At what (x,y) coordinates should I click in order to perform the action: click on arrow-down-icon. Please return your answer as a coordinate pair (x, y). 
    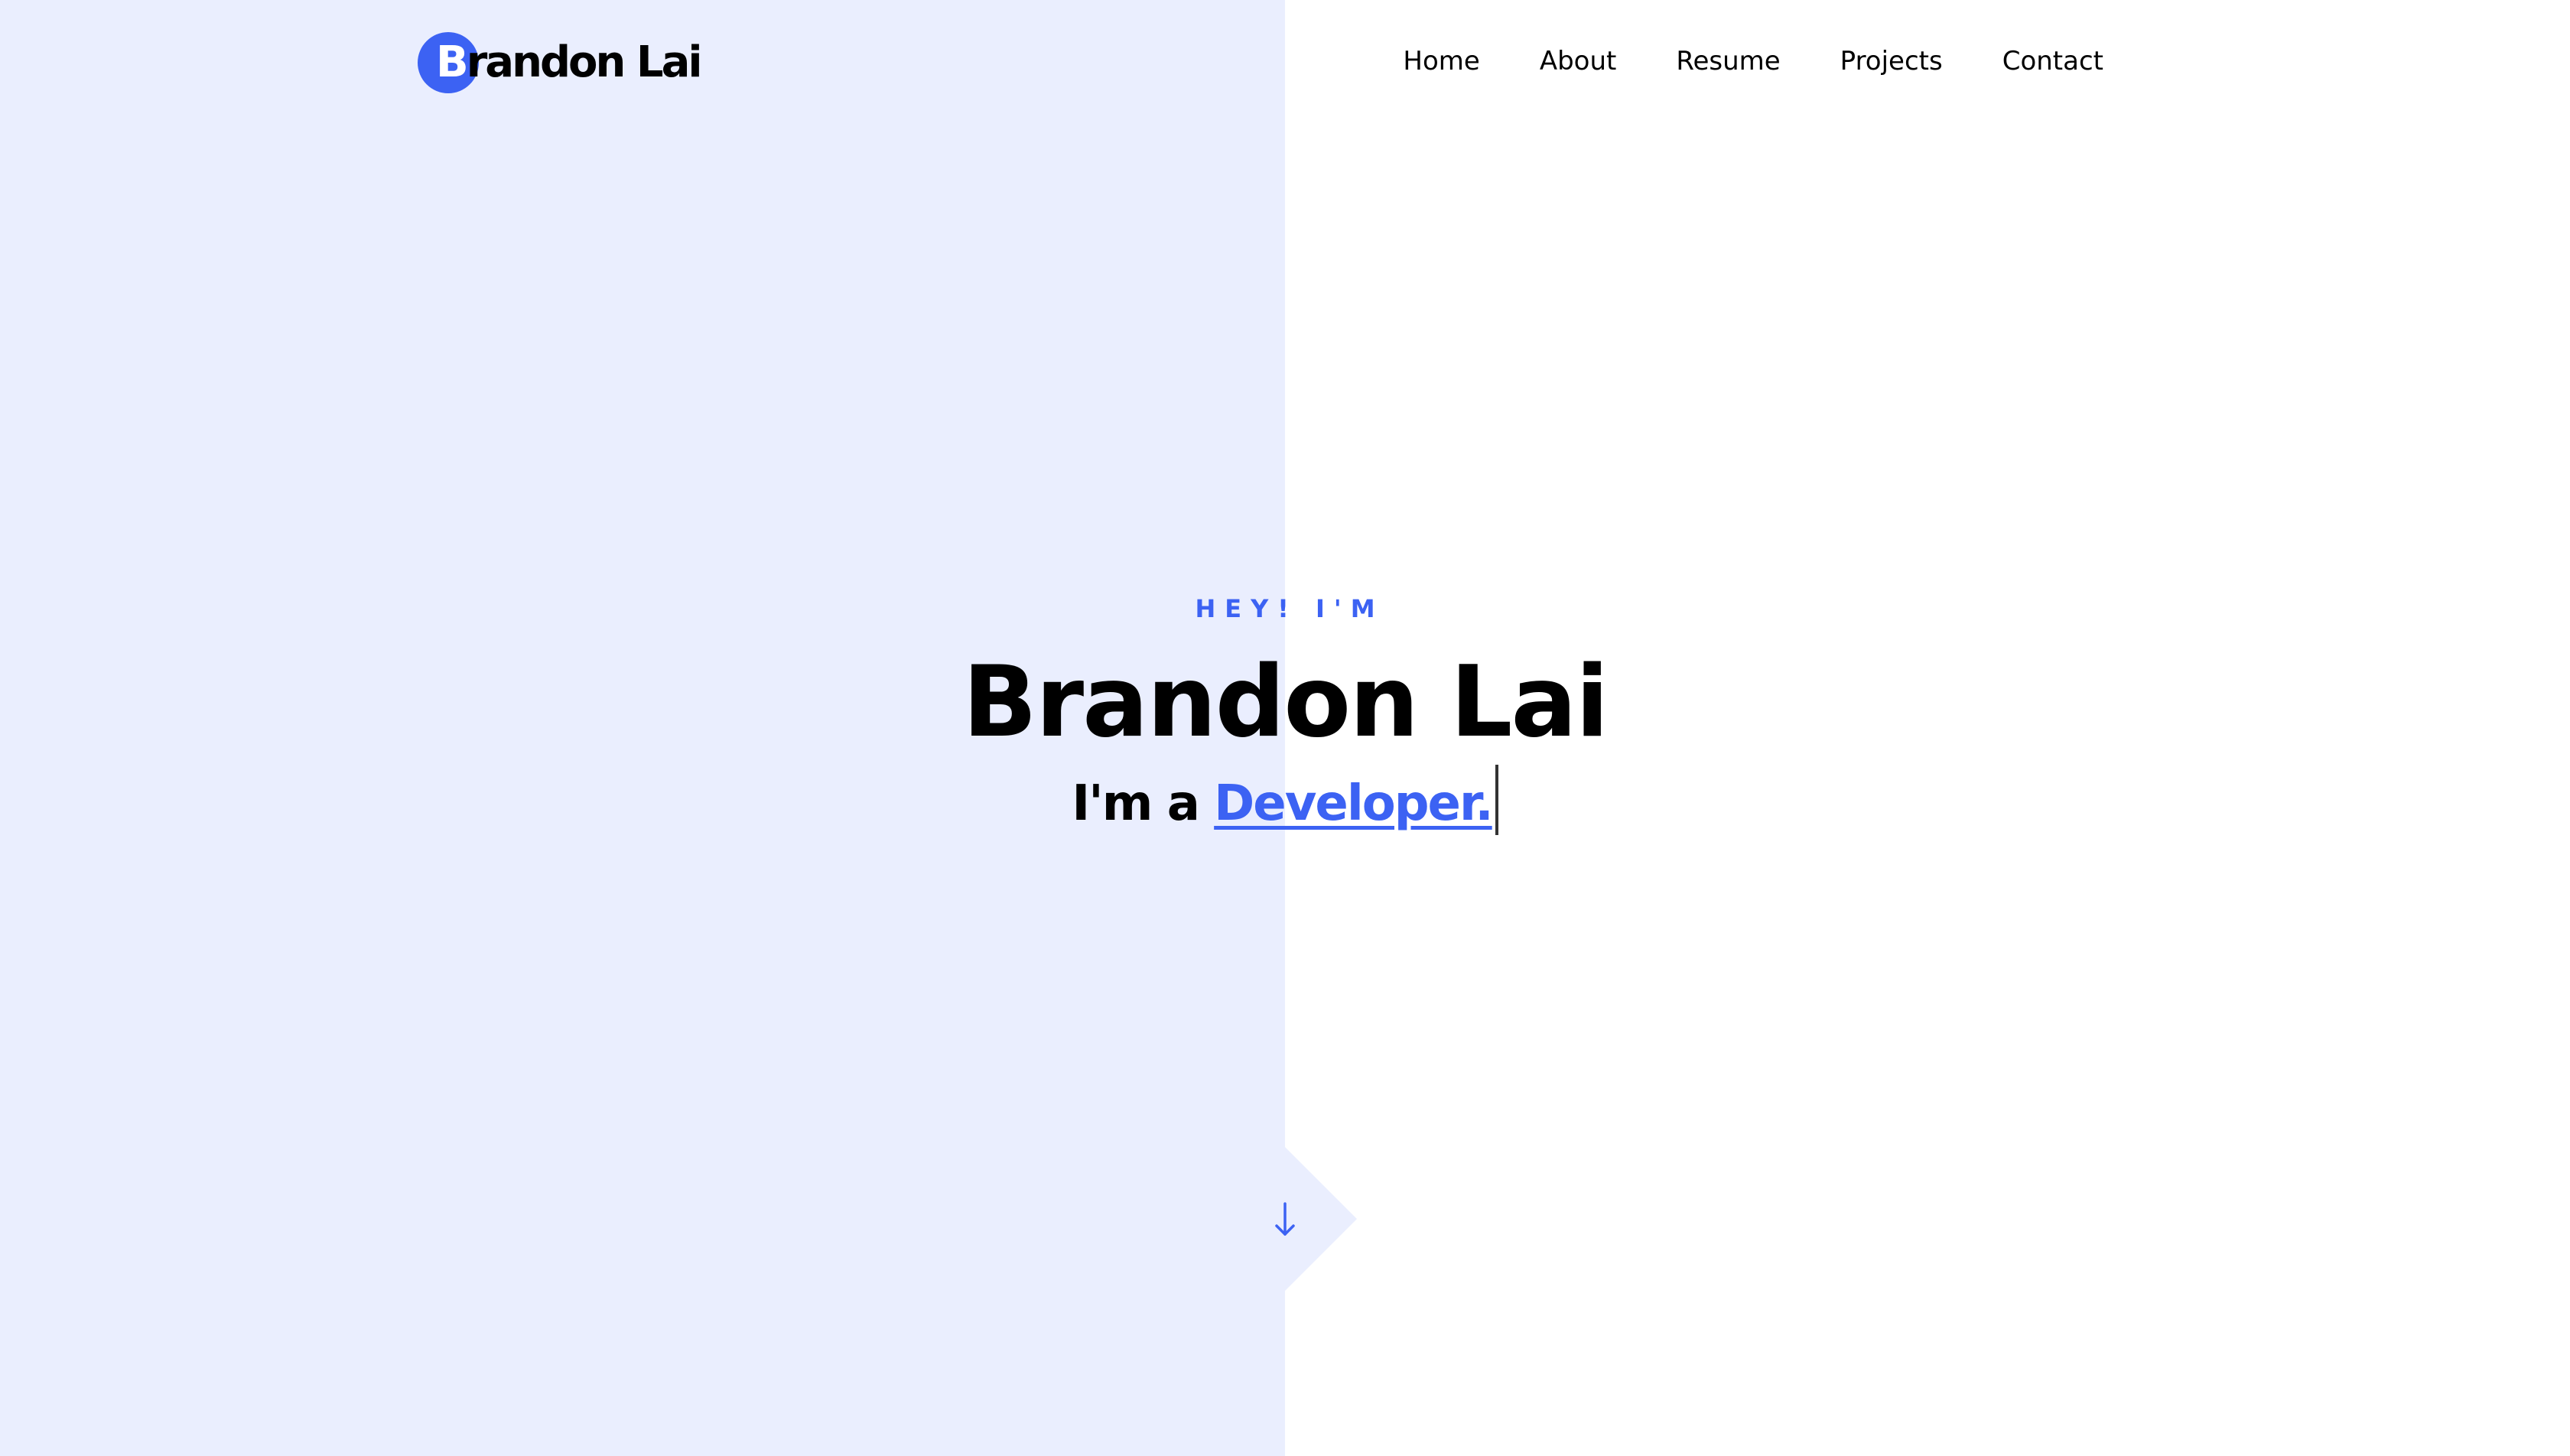
    Looking at the image, I should click on (1285, 1219).